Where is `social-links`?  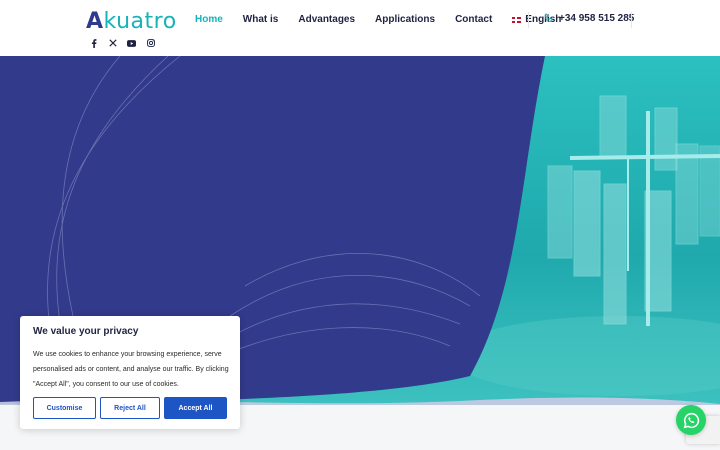
social-links is located at coordinates (122, 43).